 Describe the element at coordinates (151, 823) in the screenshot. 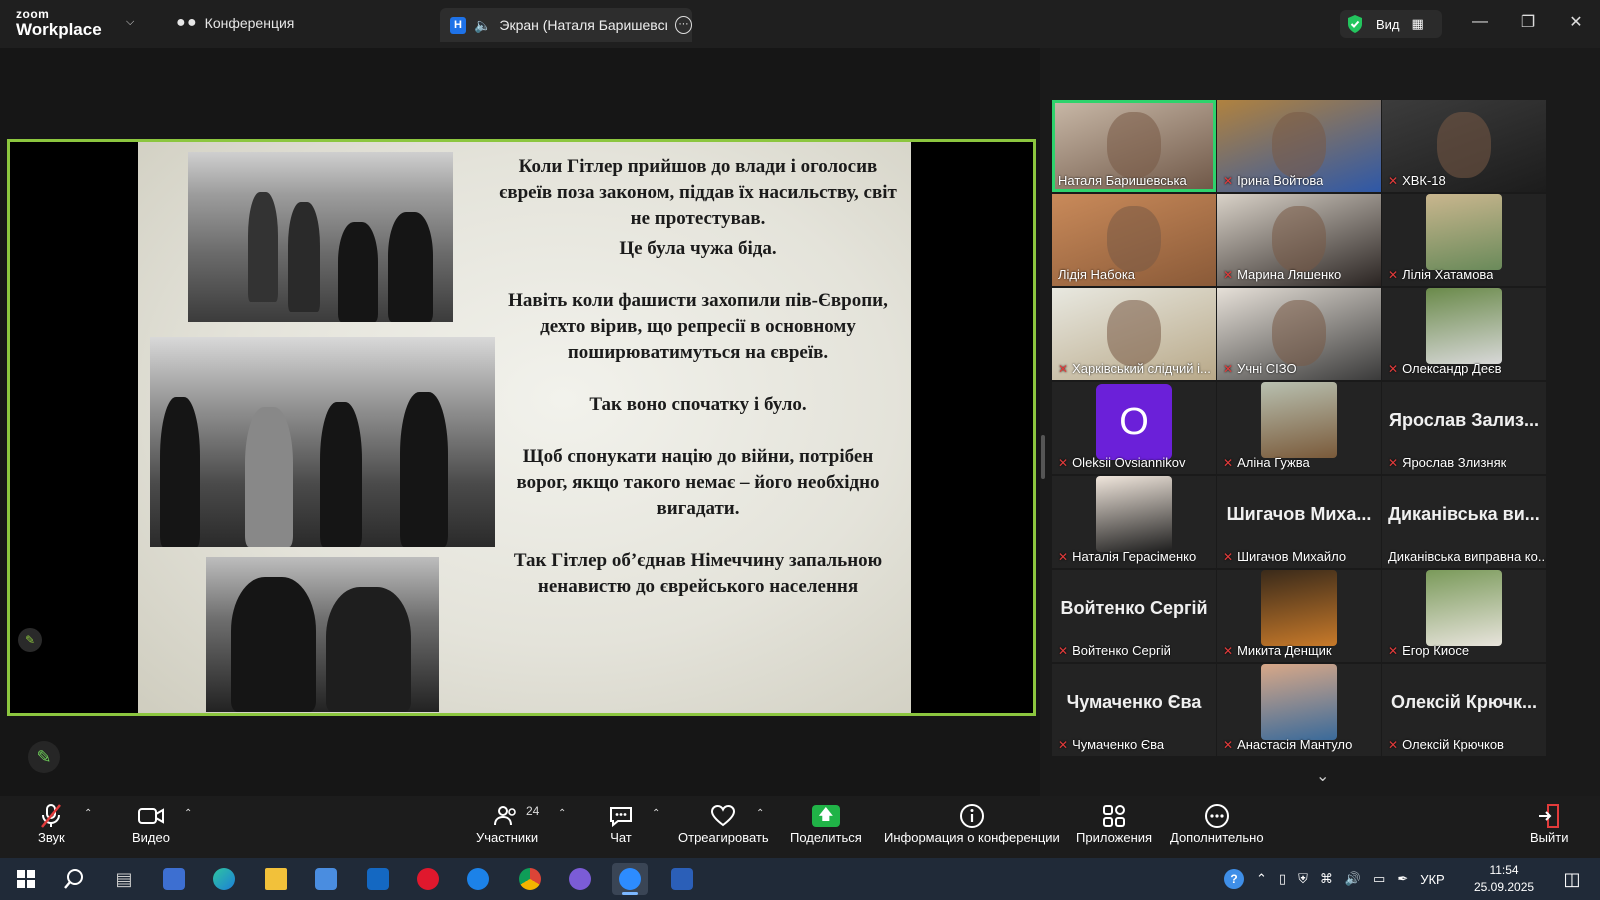

I see `video-button: Видео` at that location.